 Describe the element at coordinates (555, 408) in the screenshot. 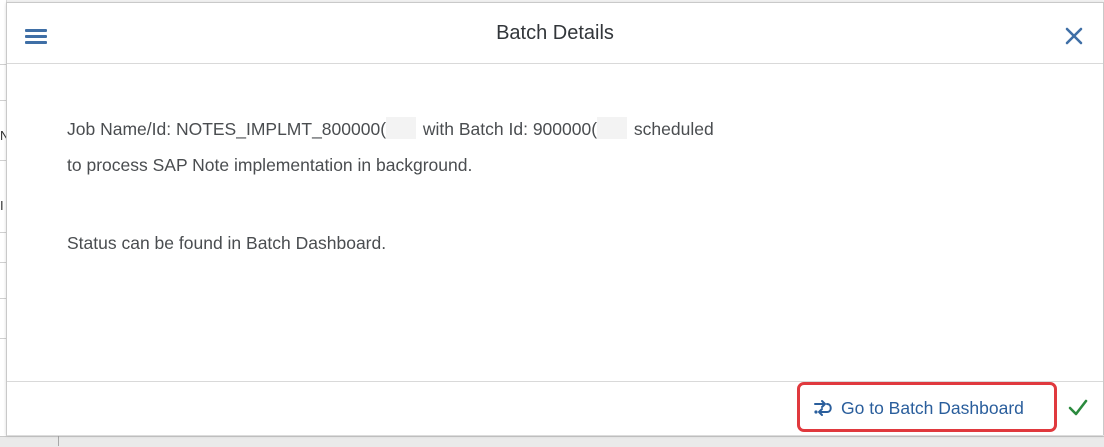

I see `dialog-footer: Go to Batch Dashboard` at that location.